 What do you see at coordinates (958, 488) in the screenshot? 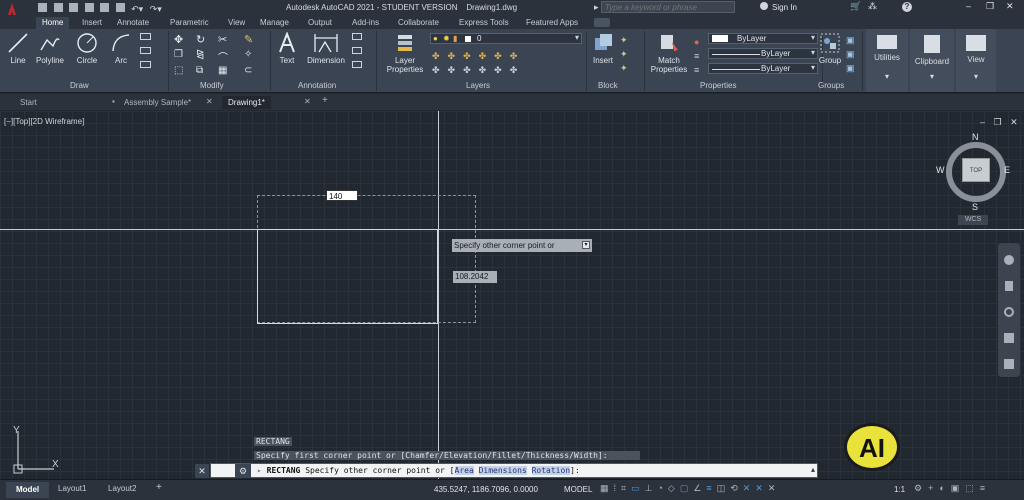
I see `hardware-acceleration-icon: ▣` at bounding box center [958, 488].